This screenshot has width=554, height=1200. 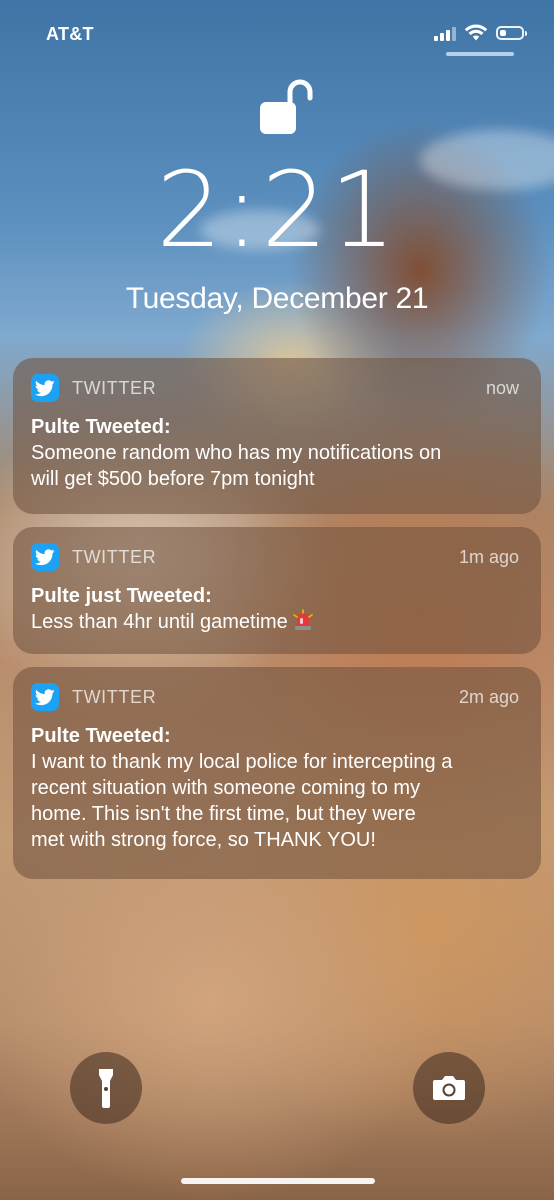 I want to click on camera-icon, so click(x=449, y=1088).